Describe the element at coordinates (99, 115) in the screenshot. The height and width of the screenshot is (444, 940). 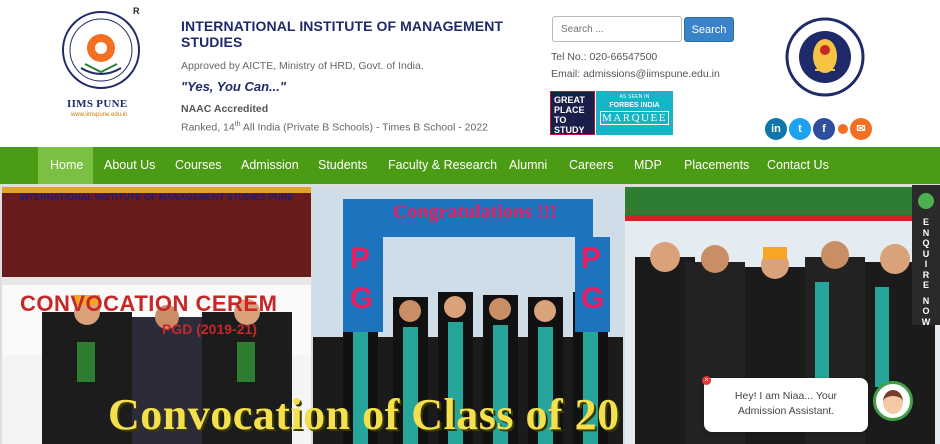
I see `logo-url: www.iimspune.edu.in` at that location.